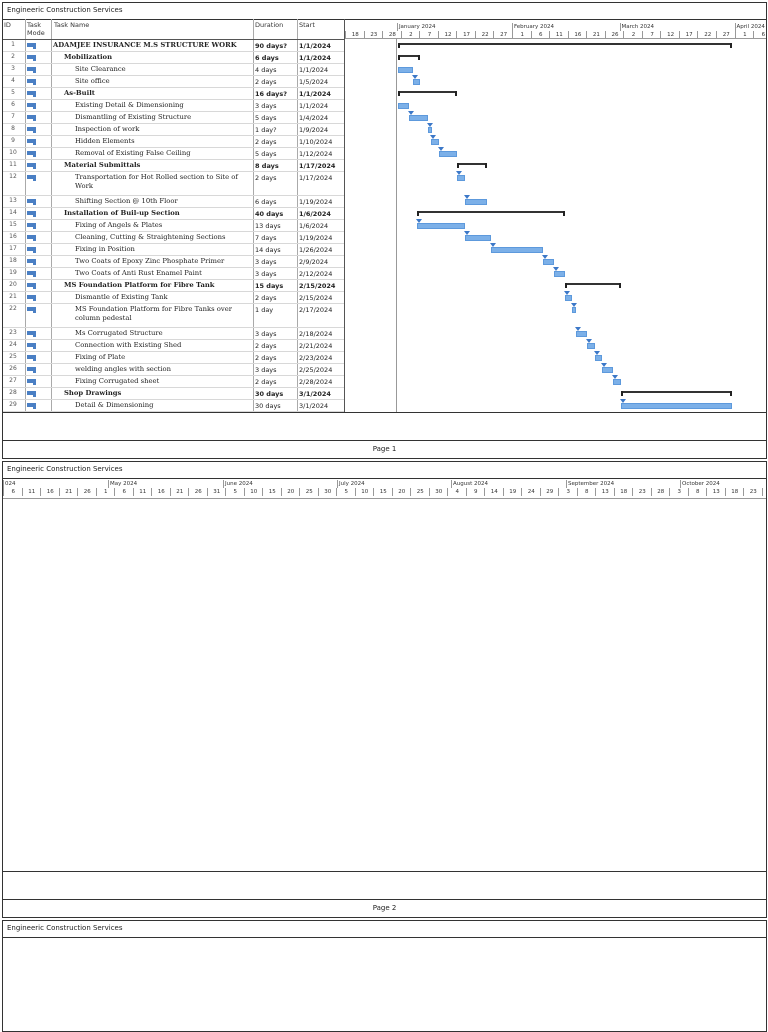 Image resolution: width=768 pixels, height=1032 pixels. What do you see at coordinates (315, 358) in the screenshot?
I see `task-start: 2/23/2024` at bounding box center [315, 358].